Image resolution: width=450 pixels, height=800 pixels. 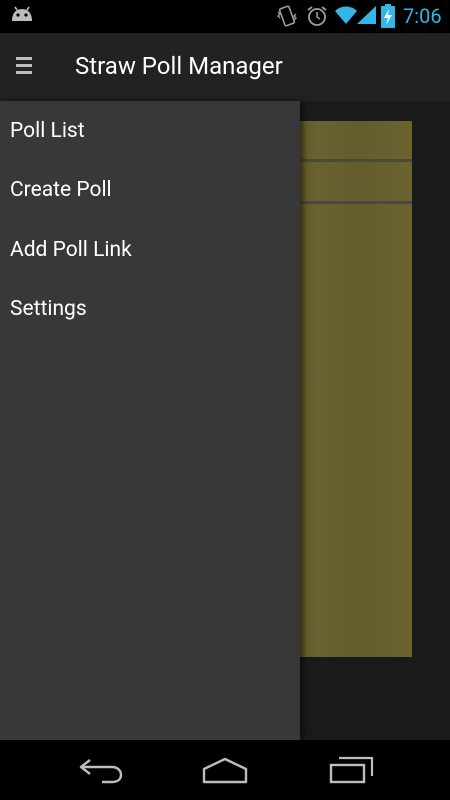 I want to click on system-navigation-bar, so click(x=225, y=770).